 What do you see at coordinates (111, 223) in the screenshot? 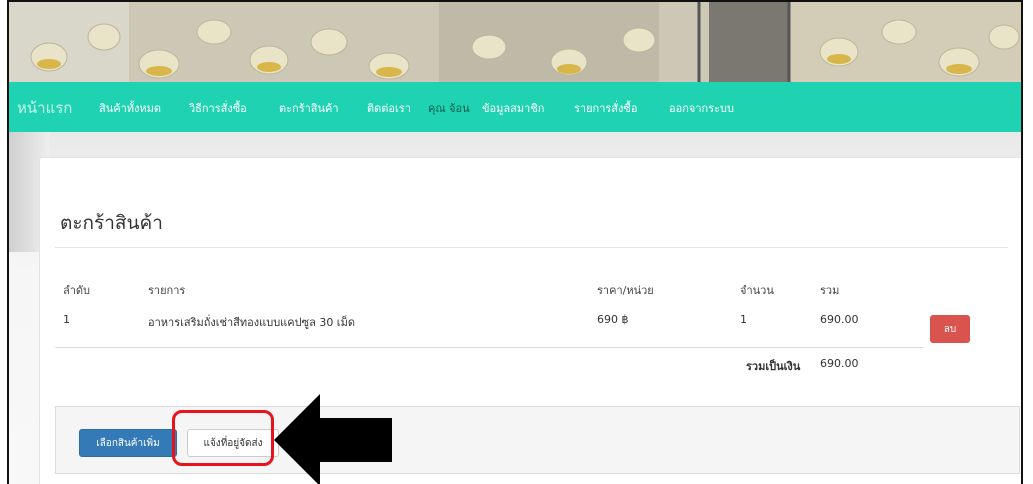
I see `page-title: ตะกร้าสินค้า` at bounding box center [111, 223].